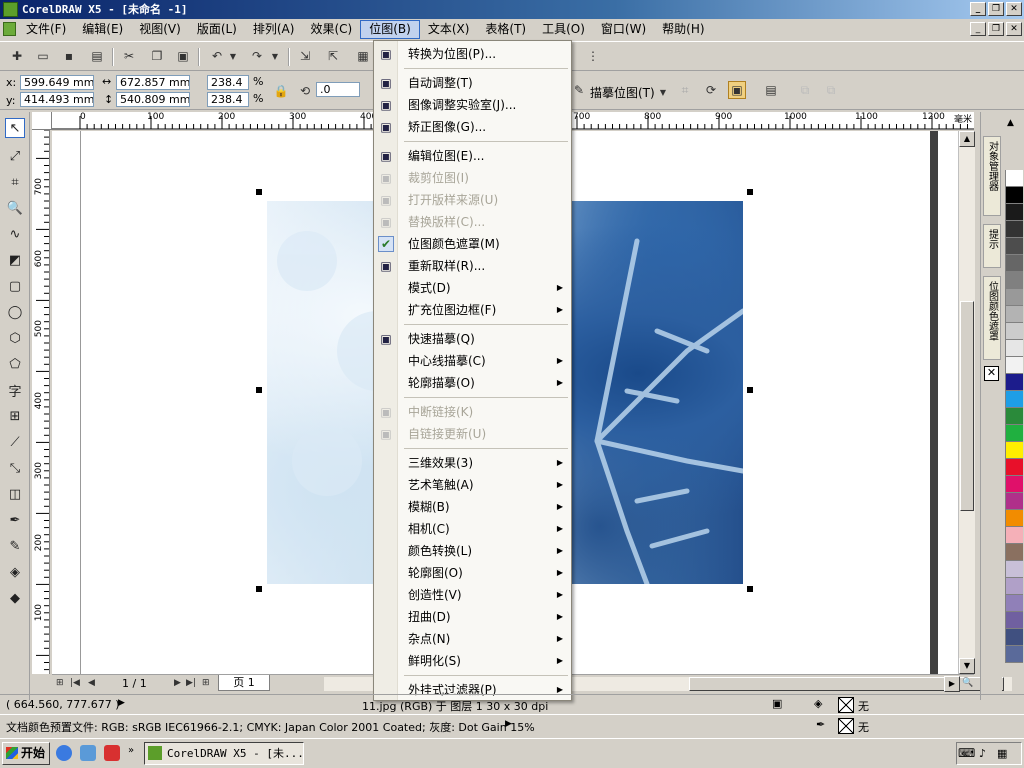  What do you see at coordinates (771, 90) in the screenshot?
I see `wrap-text-icon: ▤` at bounding box center [771, 90].